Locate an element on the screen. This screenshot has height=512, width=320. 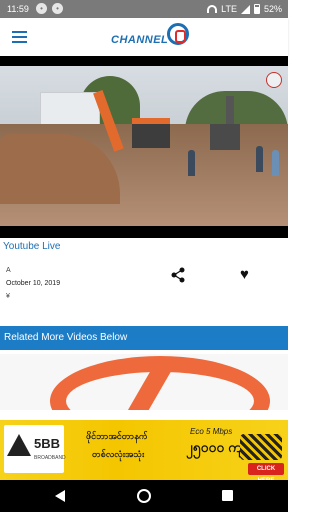
ad-logo-mark-icon is located at coordinates (19, 445).